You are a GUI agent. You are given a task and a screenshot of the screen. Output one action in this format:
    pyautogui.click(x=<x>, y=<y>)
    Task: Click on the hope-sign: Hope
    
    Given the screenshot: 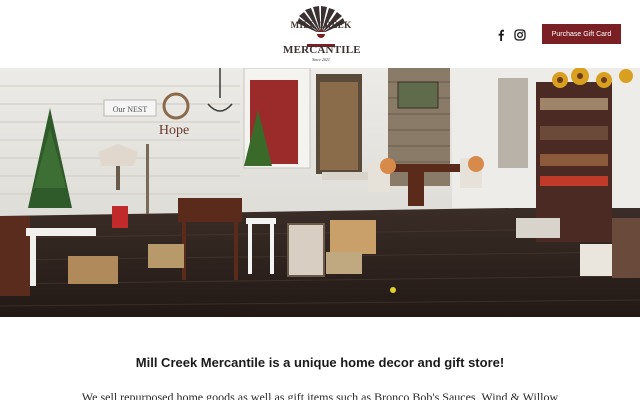 What is the action you would take?
    pyautogui.click(x=174, y=130)
    